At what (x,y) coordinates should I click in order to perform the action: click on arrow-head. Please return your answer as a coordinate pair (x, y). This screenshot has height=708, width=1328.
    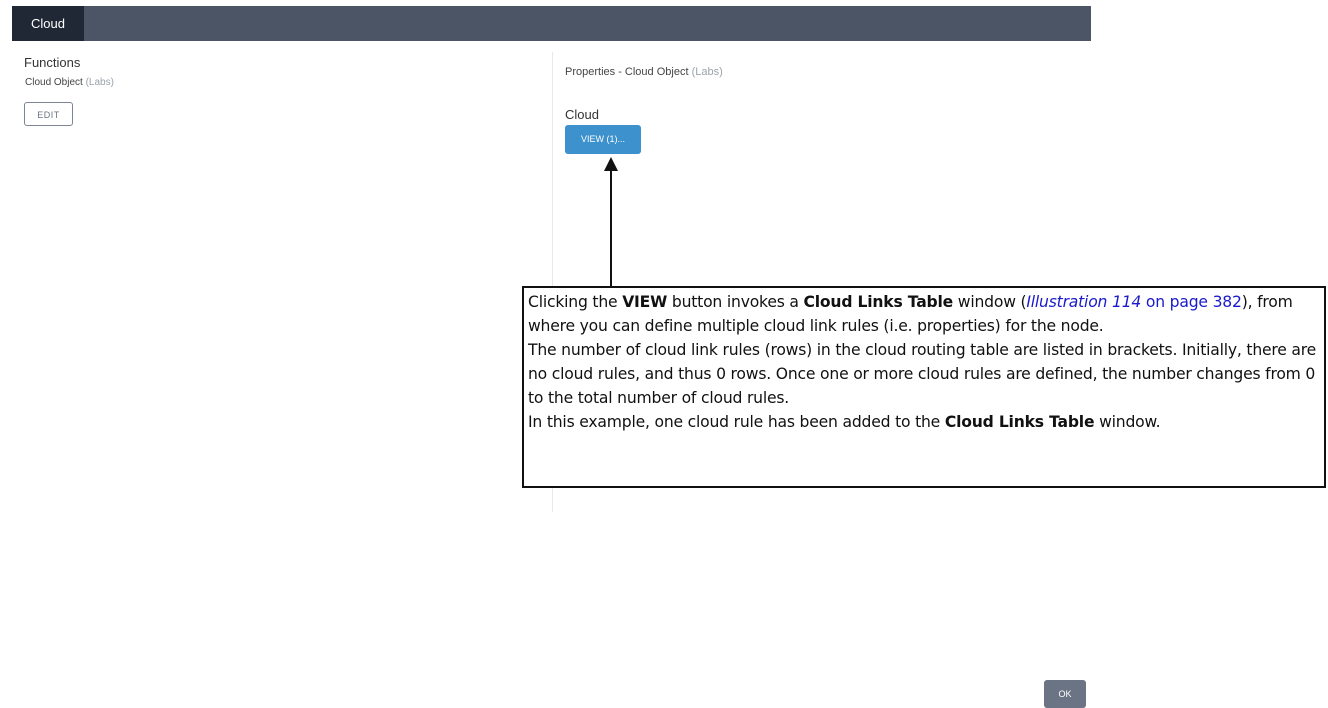
    Looking at the image, I should click on (611, 164).